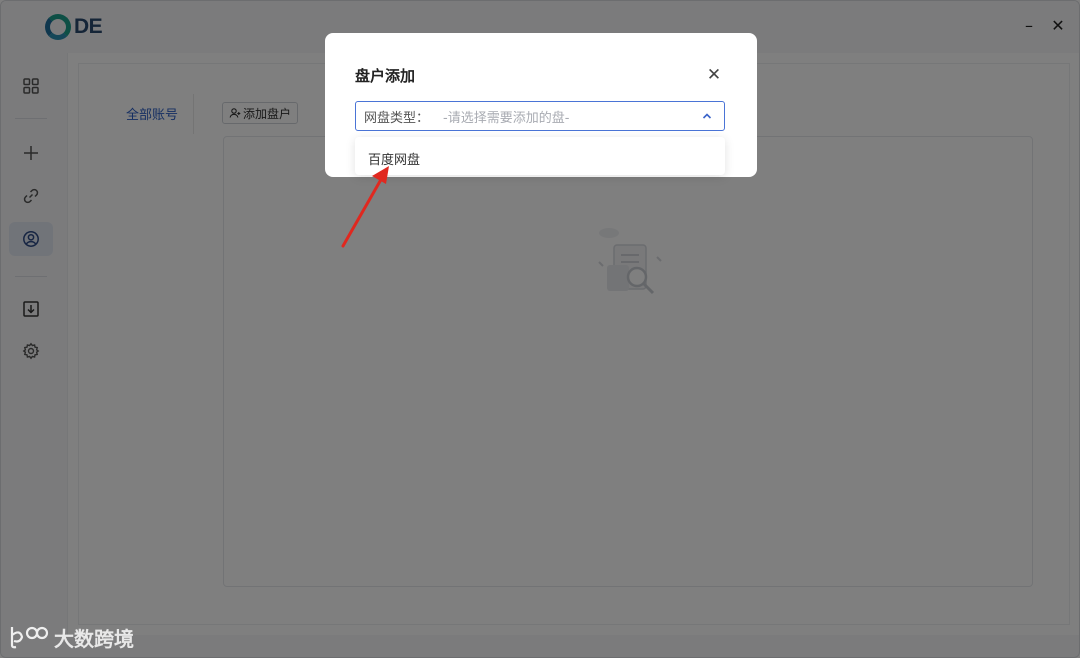 This screenshot has width=1080, height=658. I want to click on watermark-logo-icon, so click(29, 637).